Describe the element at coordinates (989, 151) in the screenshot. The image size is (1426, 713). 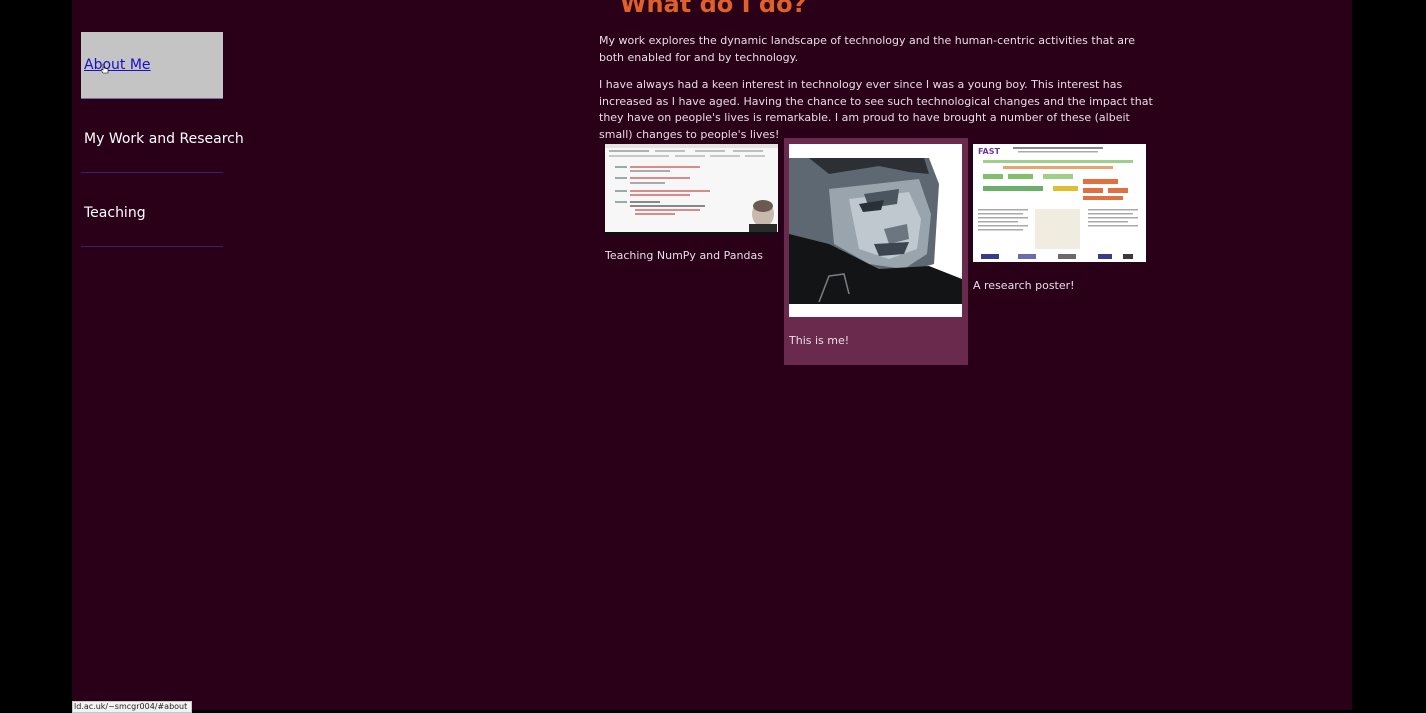
I see `poster-logo-text: FAST` at that location.